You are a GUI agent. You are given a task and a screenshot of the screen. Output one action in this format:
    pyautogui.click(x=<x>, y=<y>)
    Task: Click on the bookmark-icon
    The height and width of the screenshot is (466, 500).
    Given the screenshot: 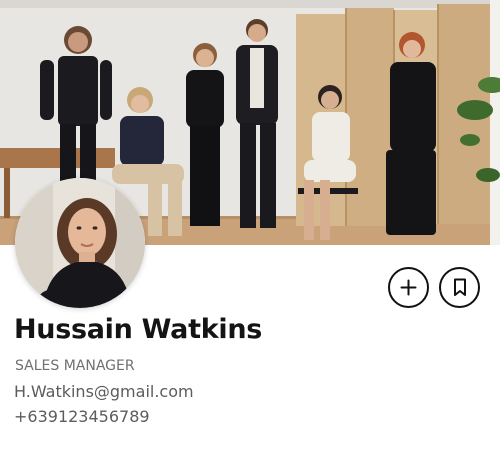 What is the action you would take?
    pyautogui.click(x=460, y=287)
    